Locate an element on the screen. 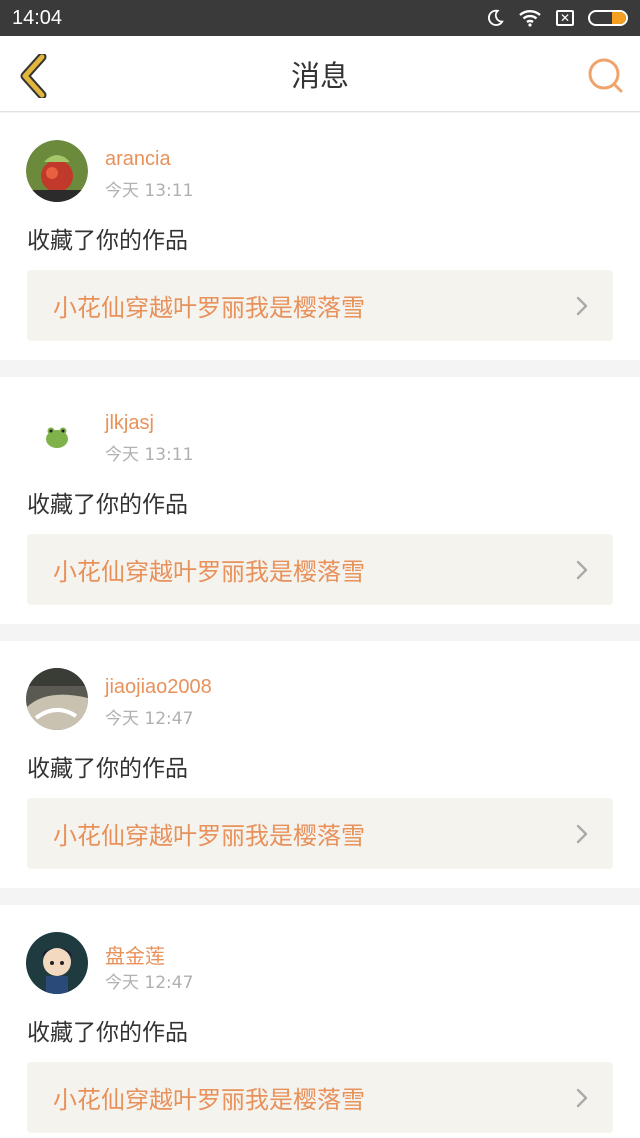  username: arancia is located at coordinates (138, 159).